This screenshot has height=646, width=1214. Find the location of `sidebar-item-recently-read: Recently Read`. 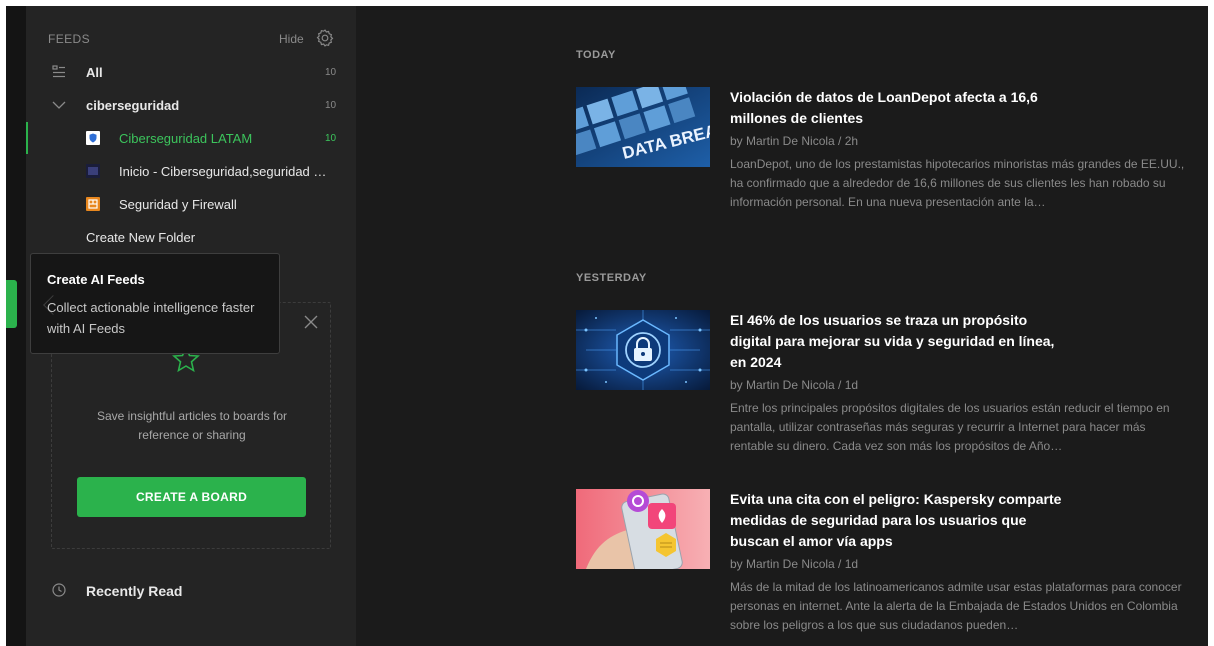

sidebar-item-recently-read: Recently Read is located at coordinates (191, 590).